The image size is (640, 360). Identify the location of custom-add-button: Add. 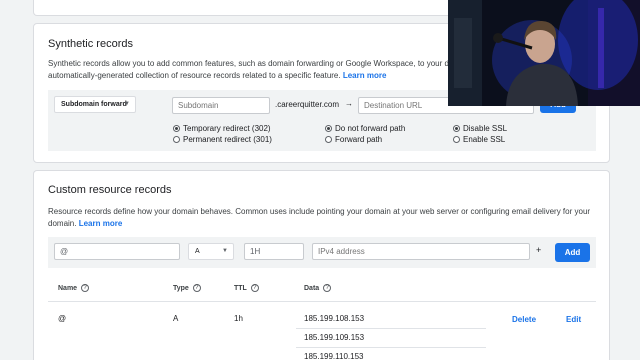
(572, 252).